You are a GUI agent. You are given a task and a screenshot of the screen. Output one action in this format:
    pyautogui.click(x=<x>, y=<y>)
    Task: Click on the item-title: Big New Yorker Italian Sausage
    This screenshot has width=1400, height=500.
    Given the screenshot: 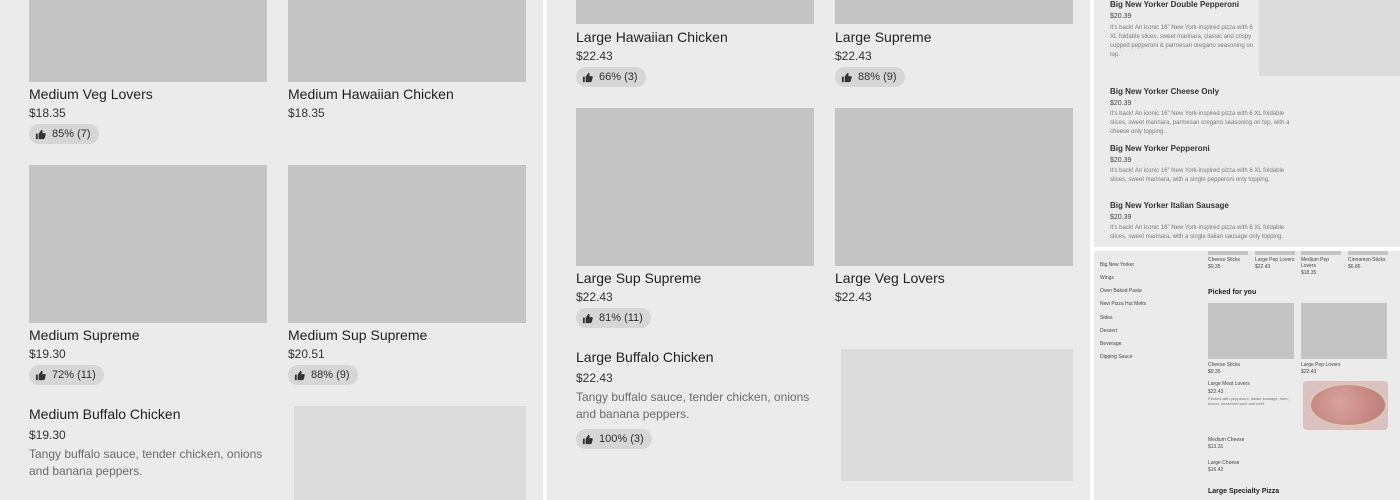 What is the action you would take?
    pyautogui.click(x=1169, y=205)
    